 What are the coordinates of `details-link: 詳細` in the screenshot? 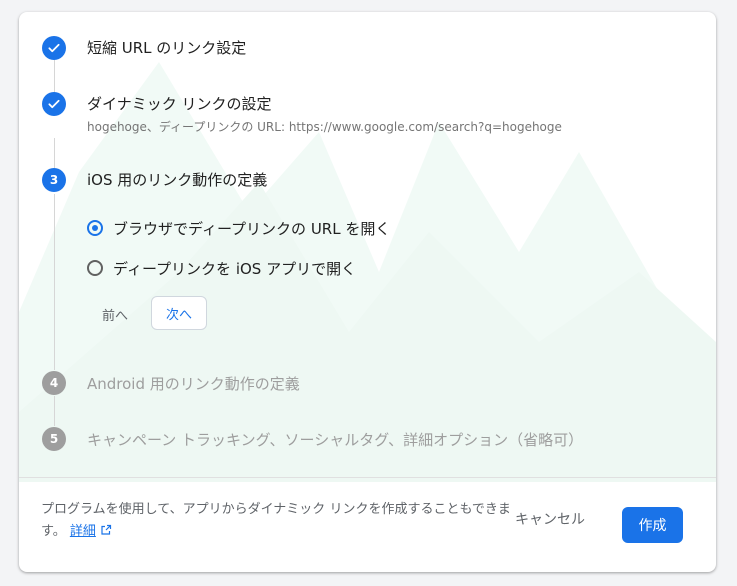 It's located at (83, 531).